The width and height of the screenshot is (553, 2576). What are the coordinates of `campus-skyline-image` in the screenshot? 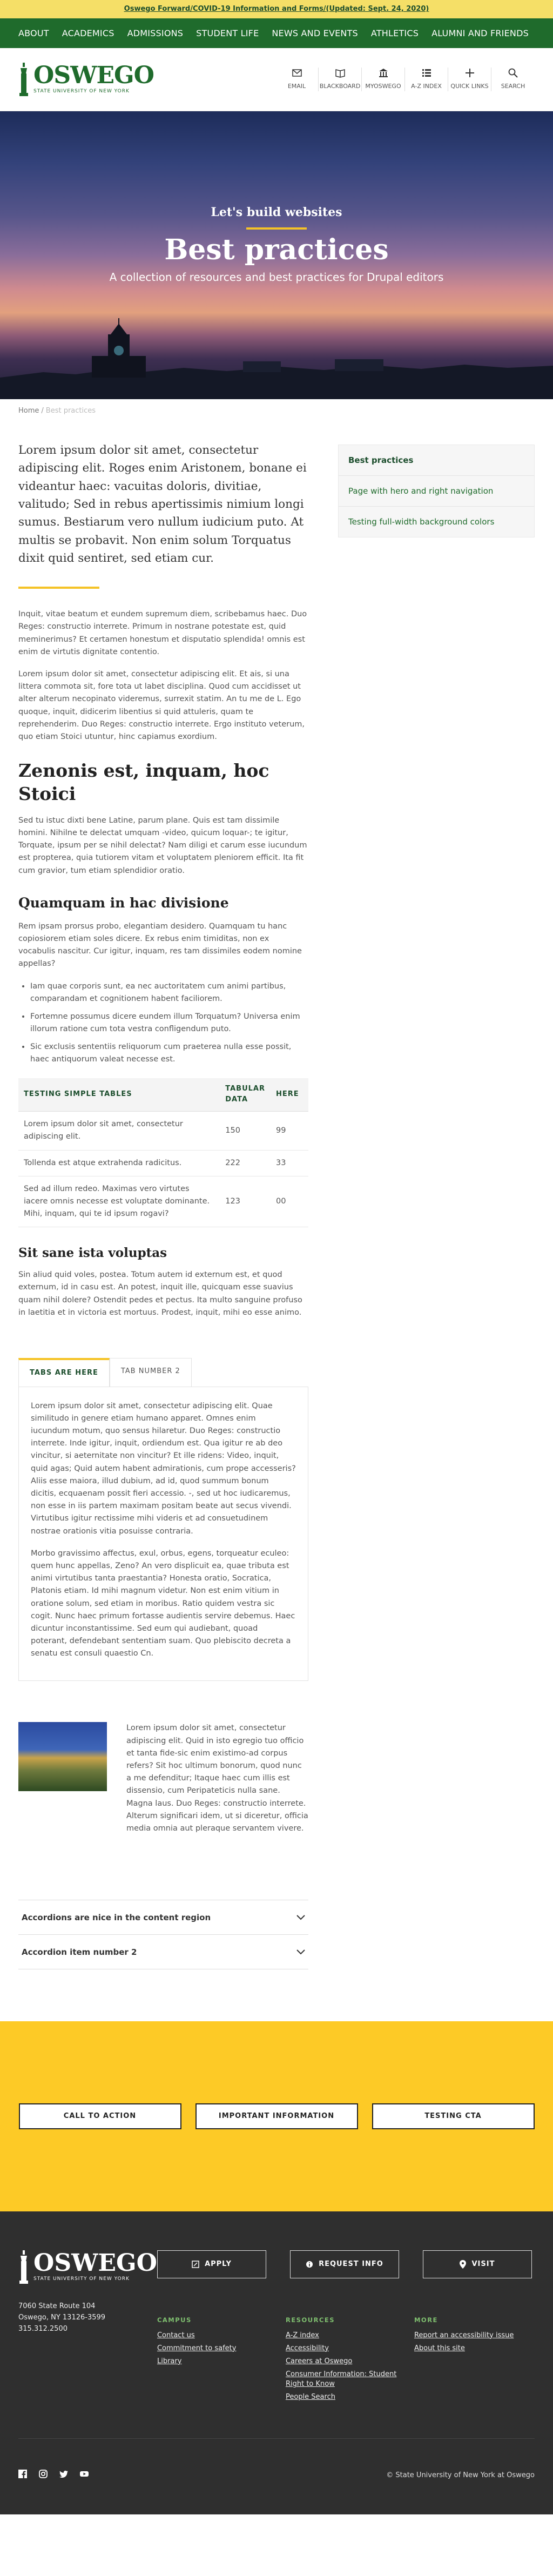 It's located at (276, 358).